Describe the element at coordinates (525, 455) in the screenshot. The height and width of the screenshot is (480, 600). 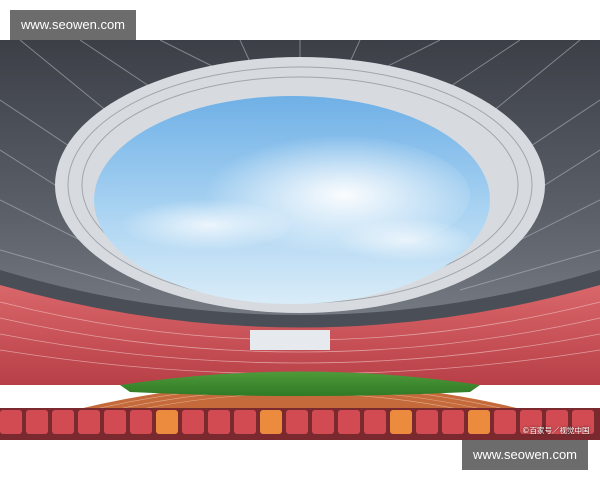
I see `watermark-bottom: www.seowen.com` at that location.